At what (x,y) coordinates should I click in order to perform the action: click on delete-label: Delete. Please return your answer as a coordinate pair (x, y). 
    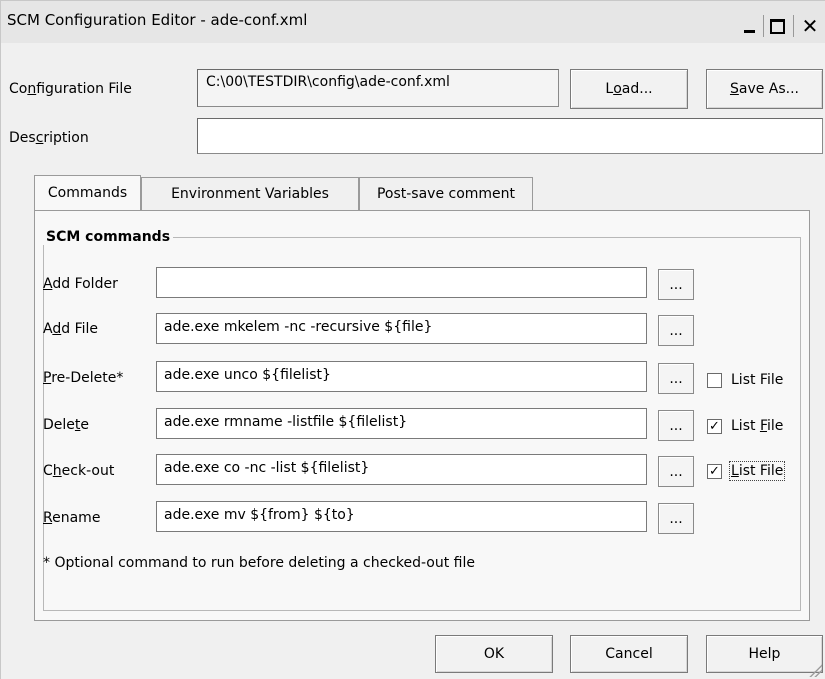
    Looking at the image, I should click on (66, 425).